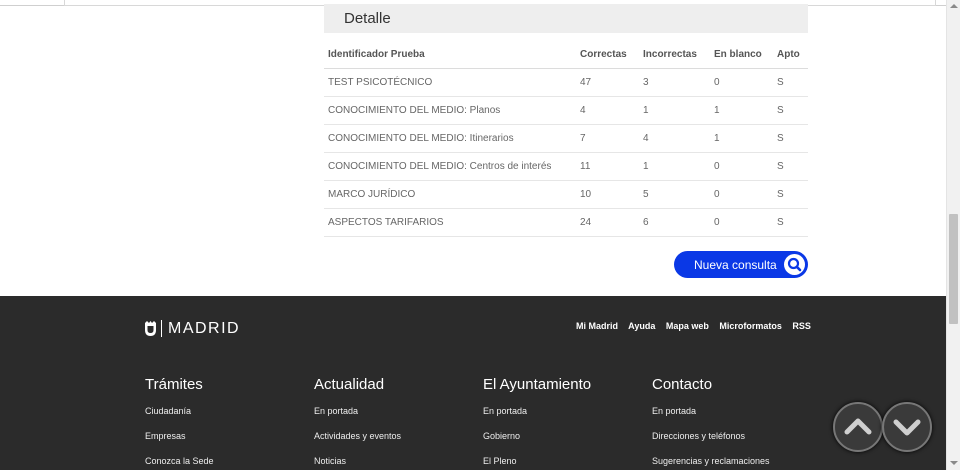 This screenshot has width=960, height=470. What do you see at coordinates (682, 386) in the screenshot?
I see `footer-column-title: Contacto` at bounding box center [682, 386].